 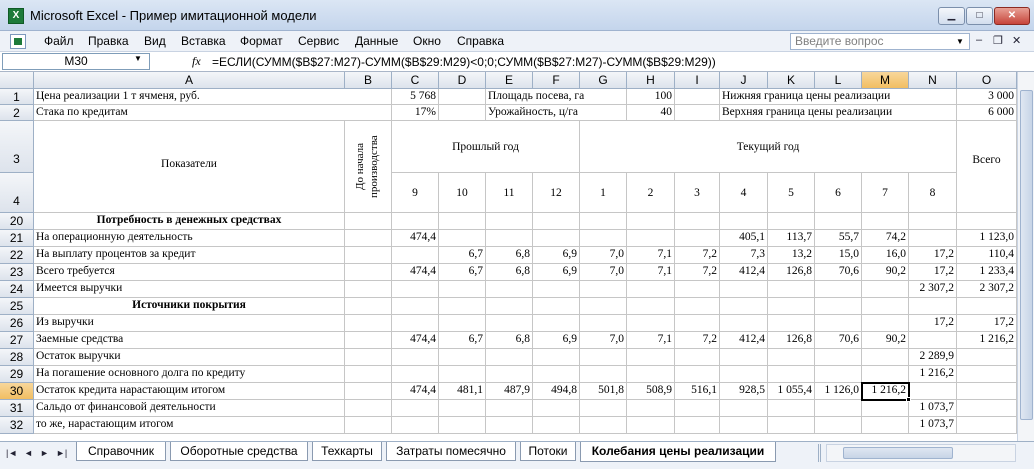 I want to click on upper-bound-value: 6 000, so click(x=987, y=113).